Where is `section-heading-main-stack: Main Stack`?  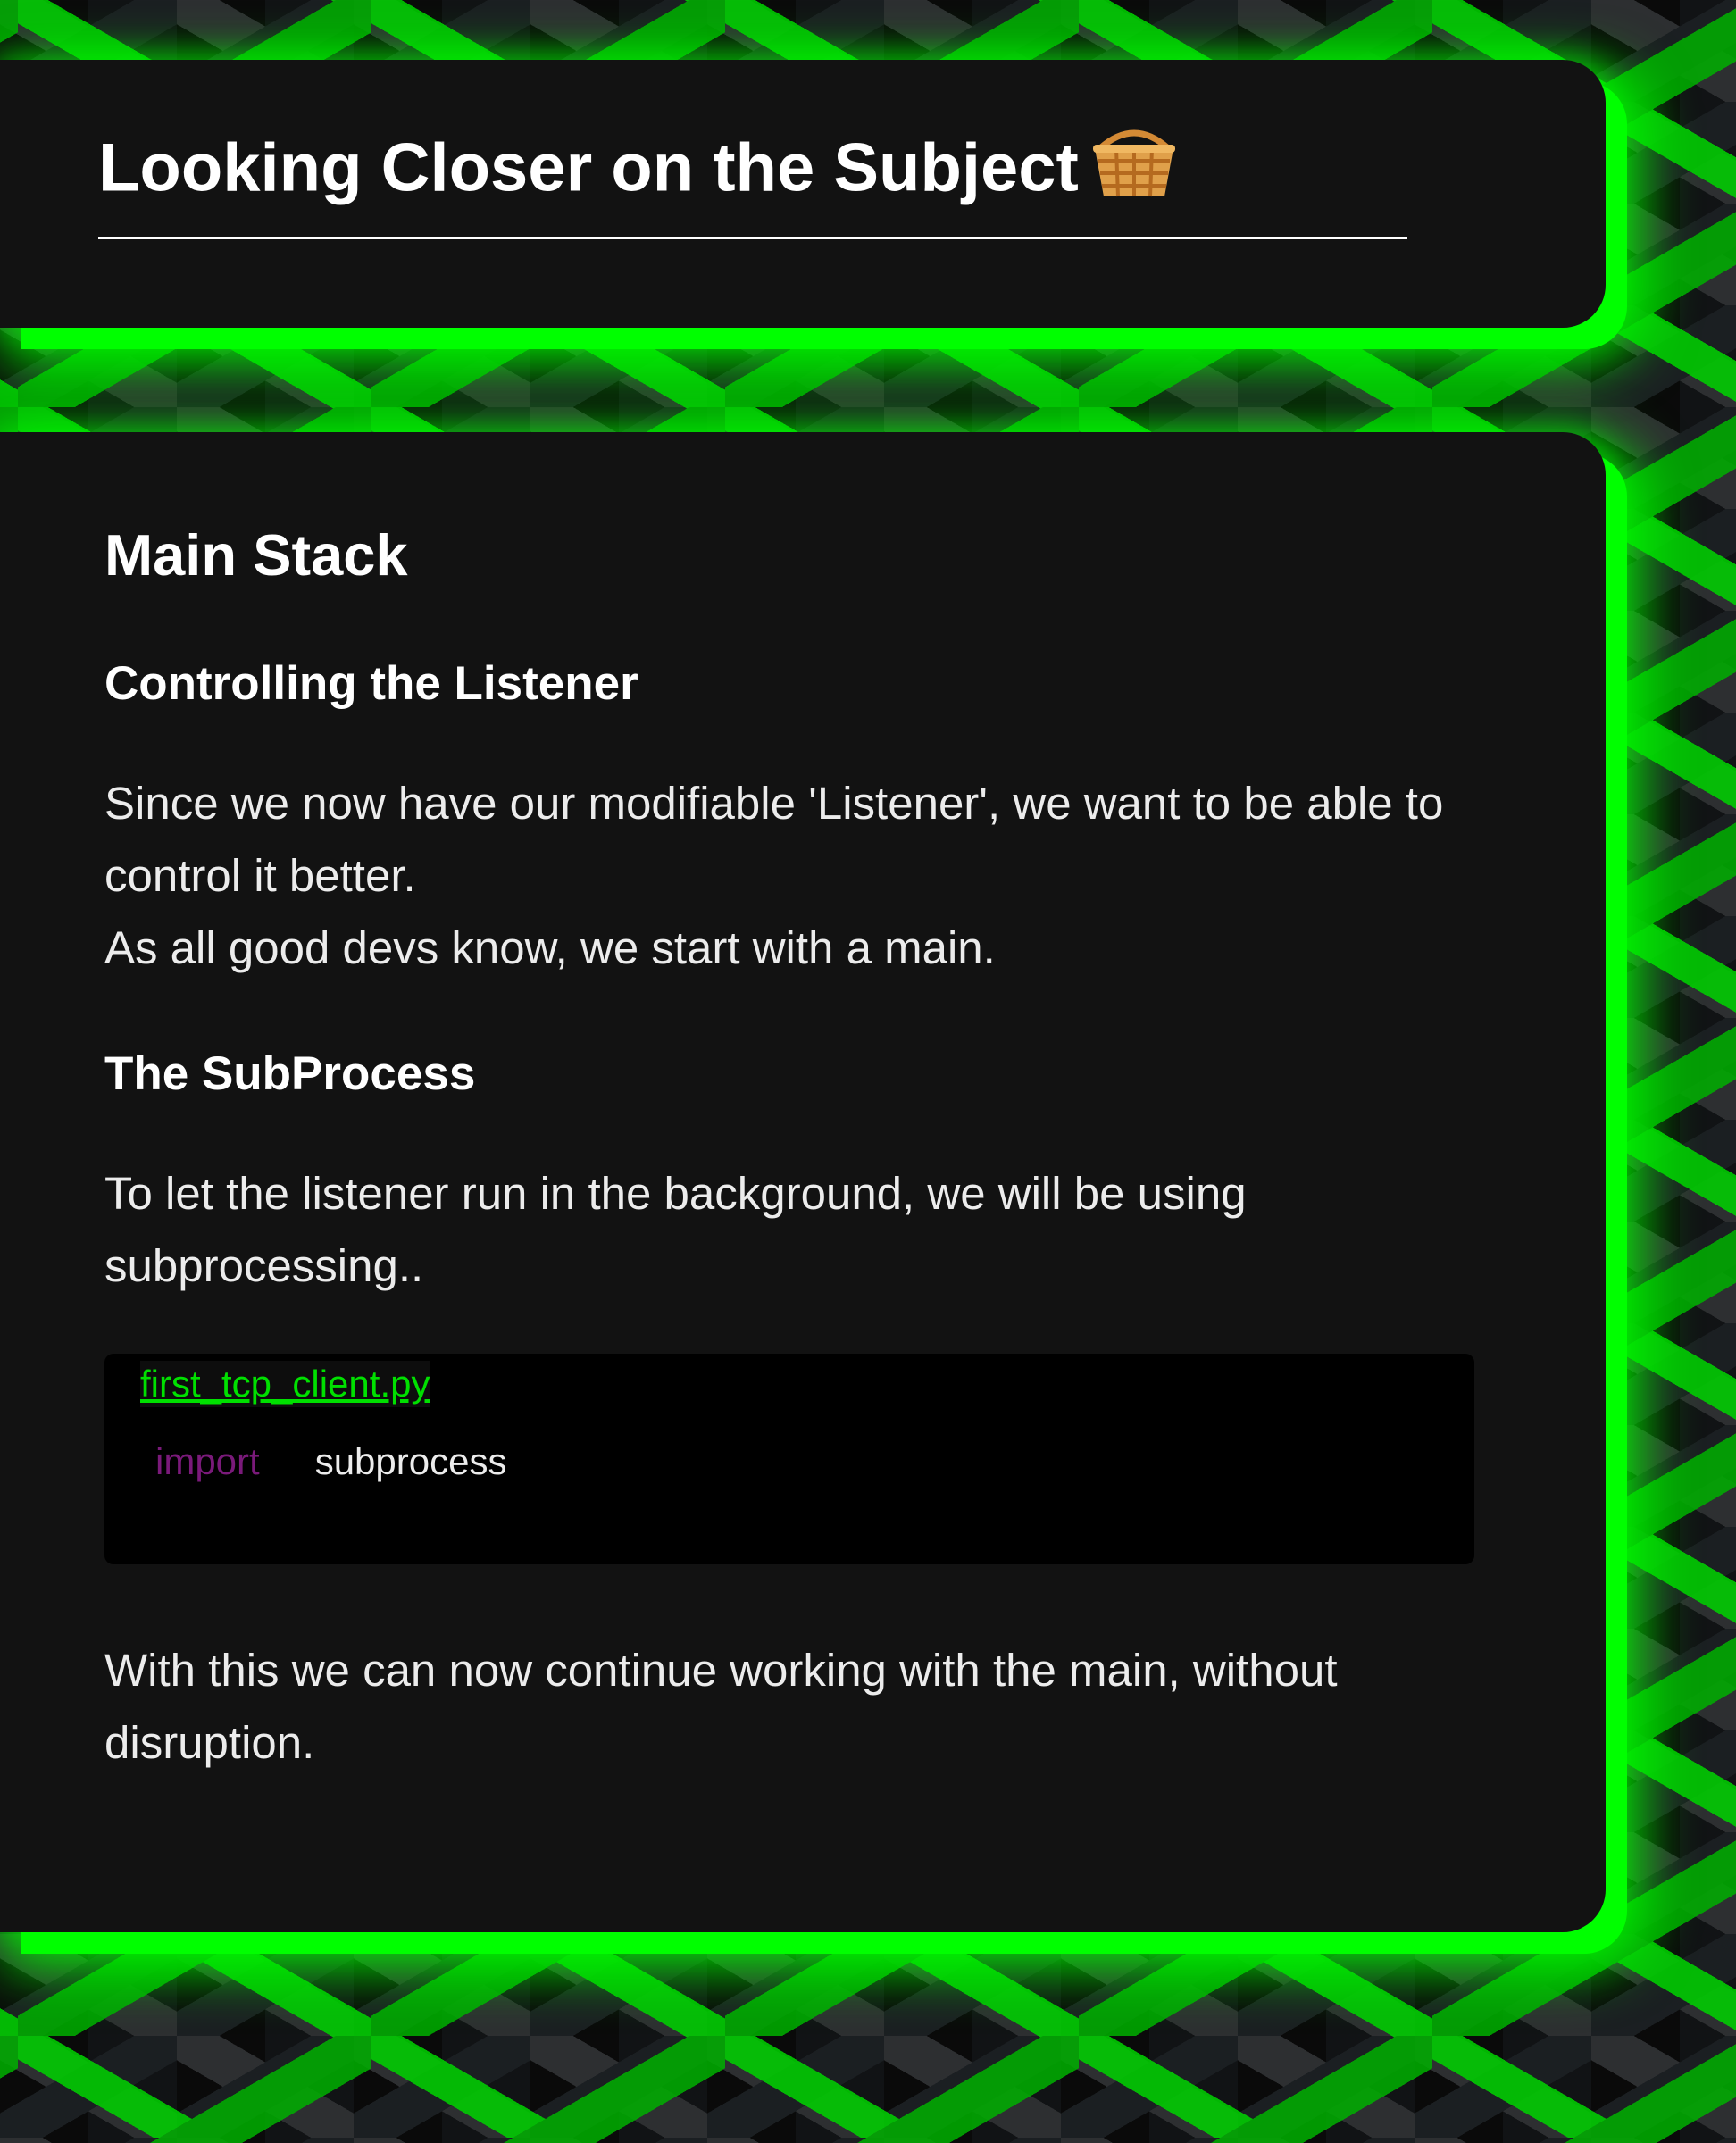
section-heading-main-stack: Main Stack is located at coordinates (256, 555).